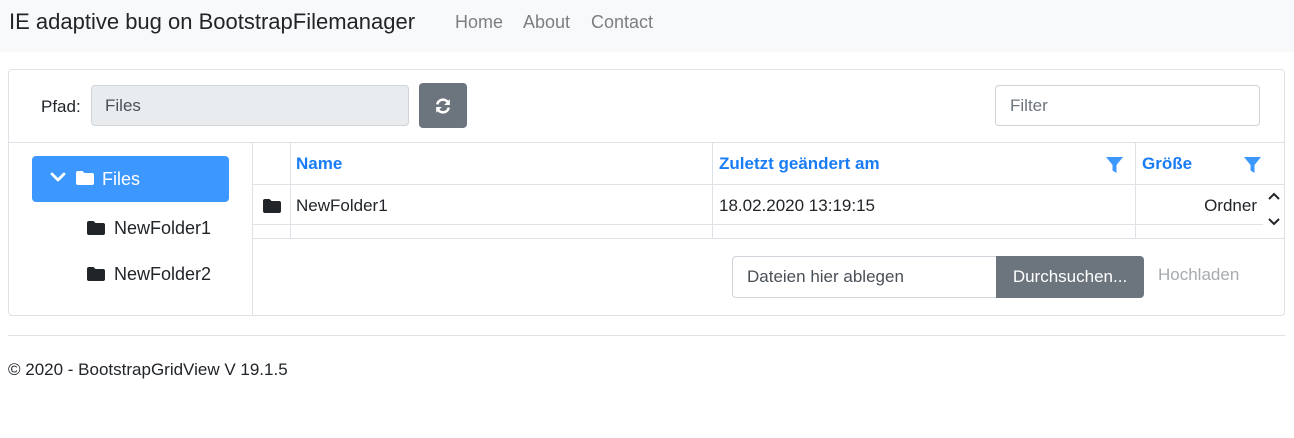  I want to click on refresh-icon, so click(443, 105).